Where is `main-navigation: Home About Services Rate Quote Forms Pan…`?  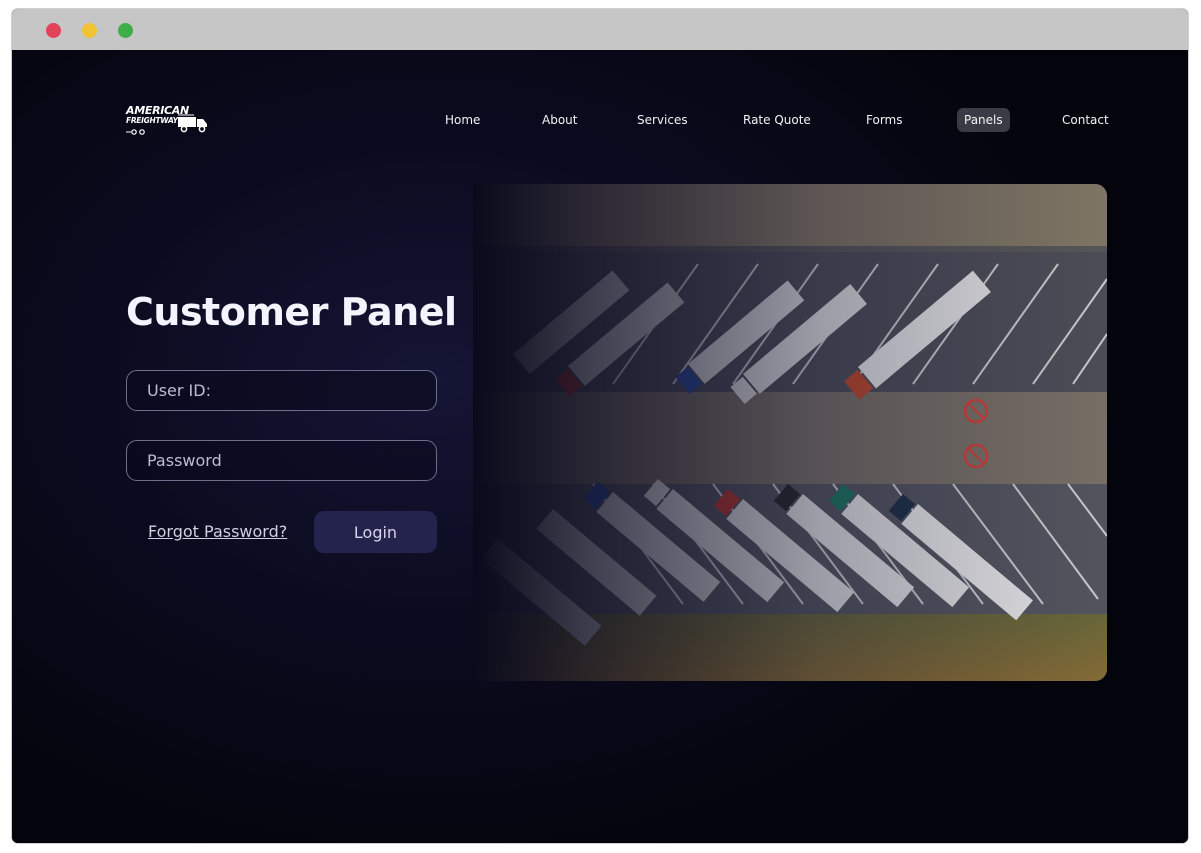
main-navigation: Home About Services Rate Quote Forms Pan… is located at coordinates (600, 121).